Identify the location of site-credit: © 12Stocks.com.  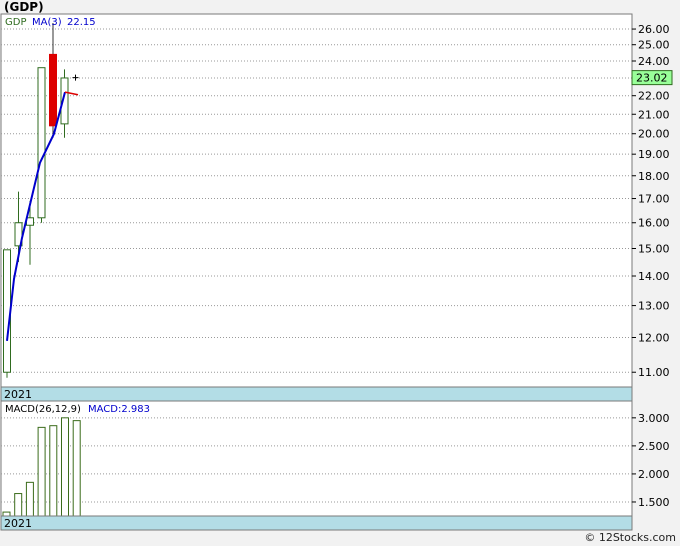
(630, 537).